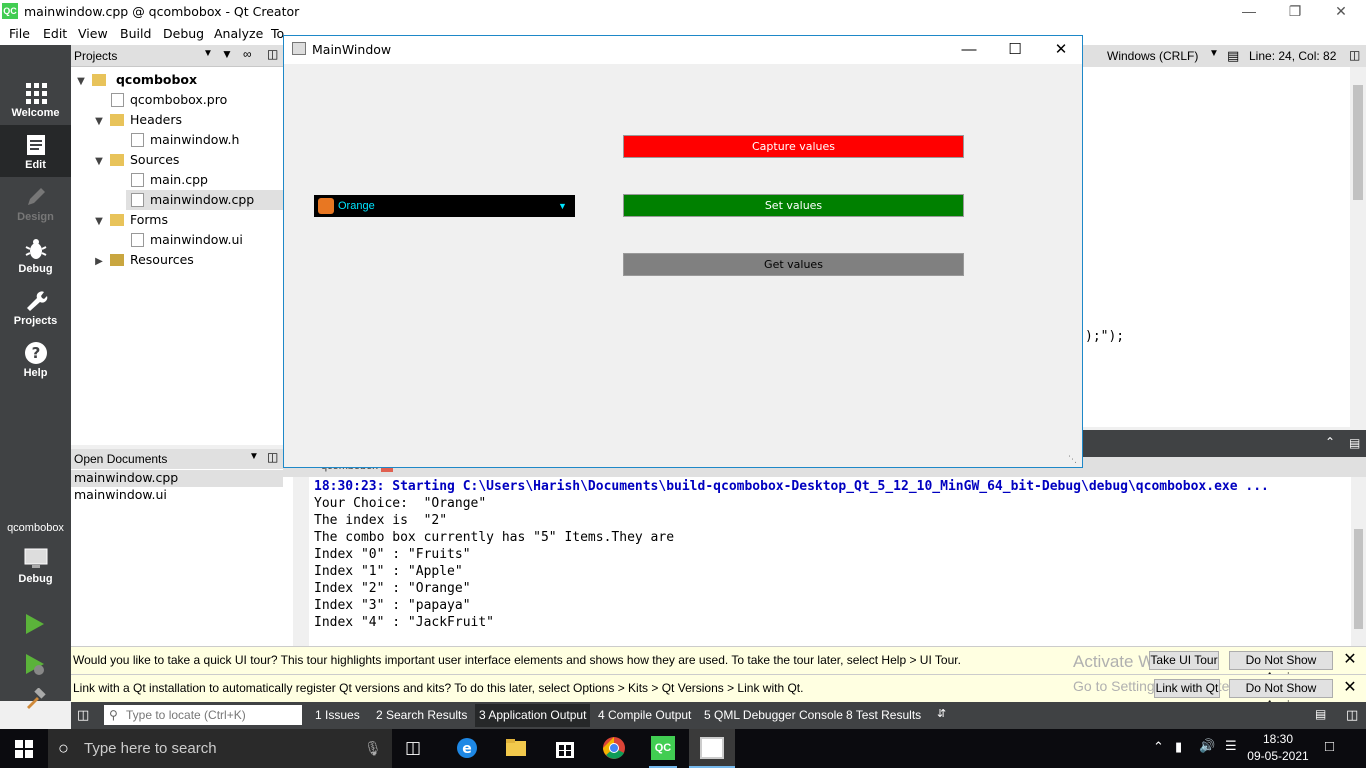  I want to click on capture-values-button: Capture values, so click(793, 146).